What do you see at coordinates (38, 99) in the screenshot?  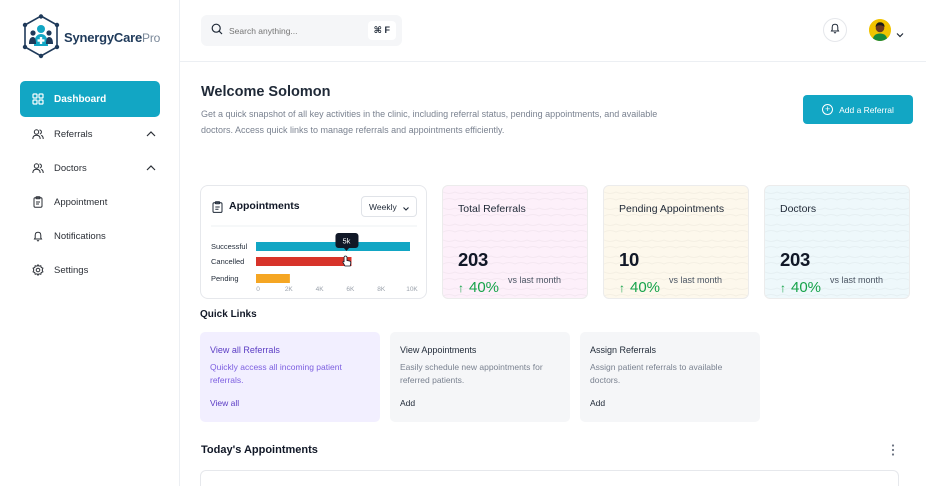 I see `grid-icon` at bounding box center [38, 99].